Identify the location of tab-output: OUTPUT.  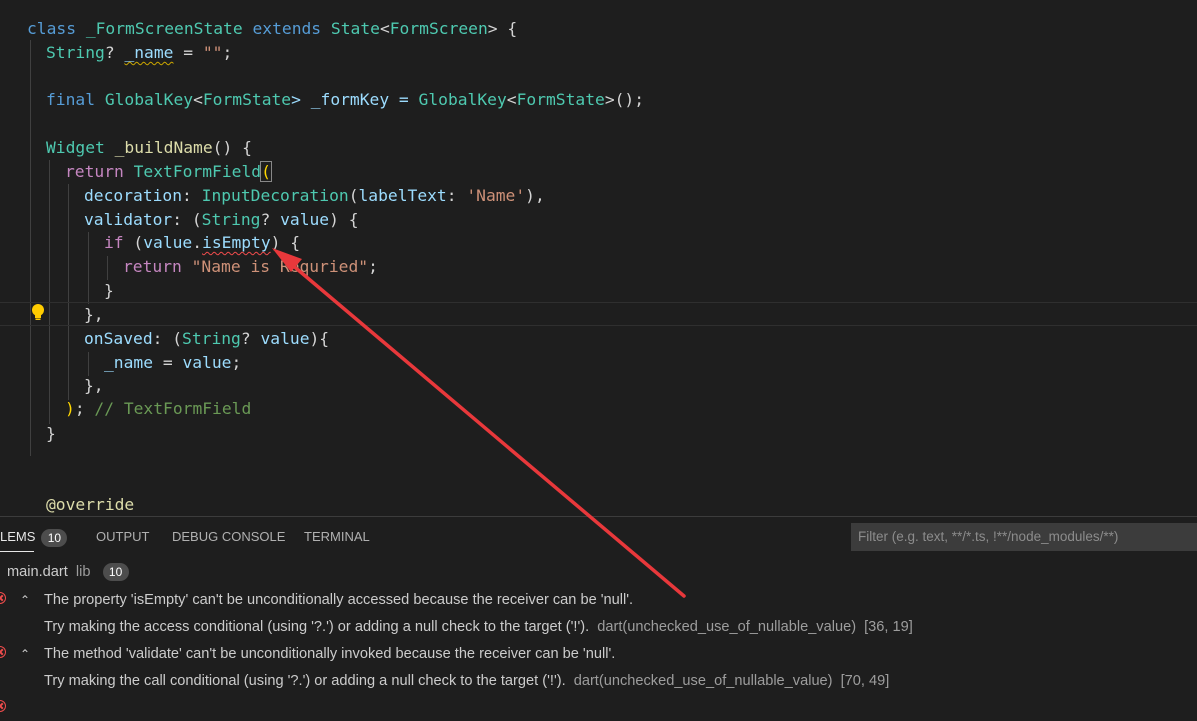
(122, 537).